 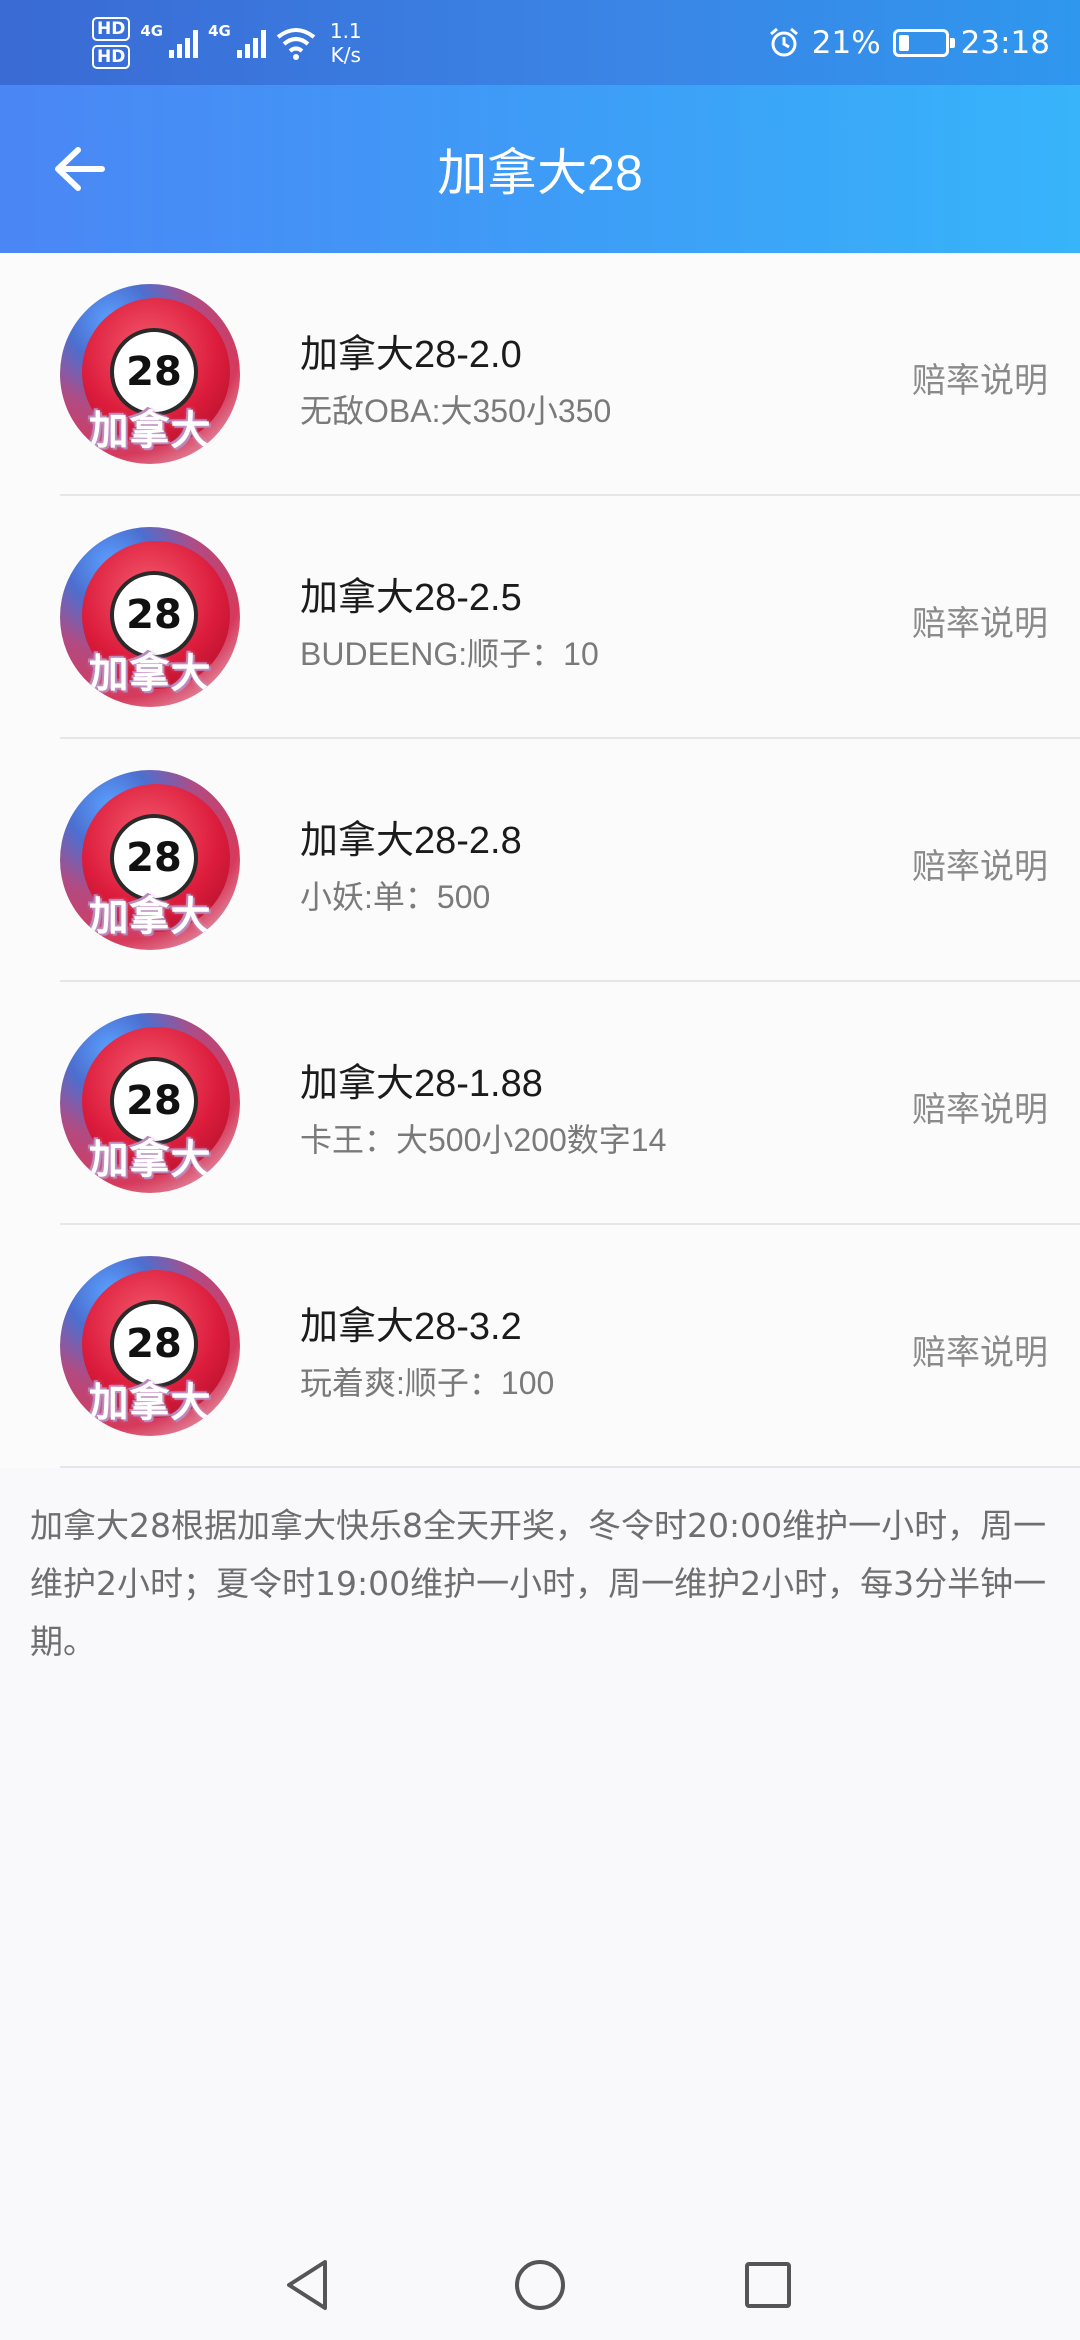 What do you see at coordinates (411, 841) in the screenshot?
I see `item-title: 加拿大28-2.8` at bounding box center [411, 841].